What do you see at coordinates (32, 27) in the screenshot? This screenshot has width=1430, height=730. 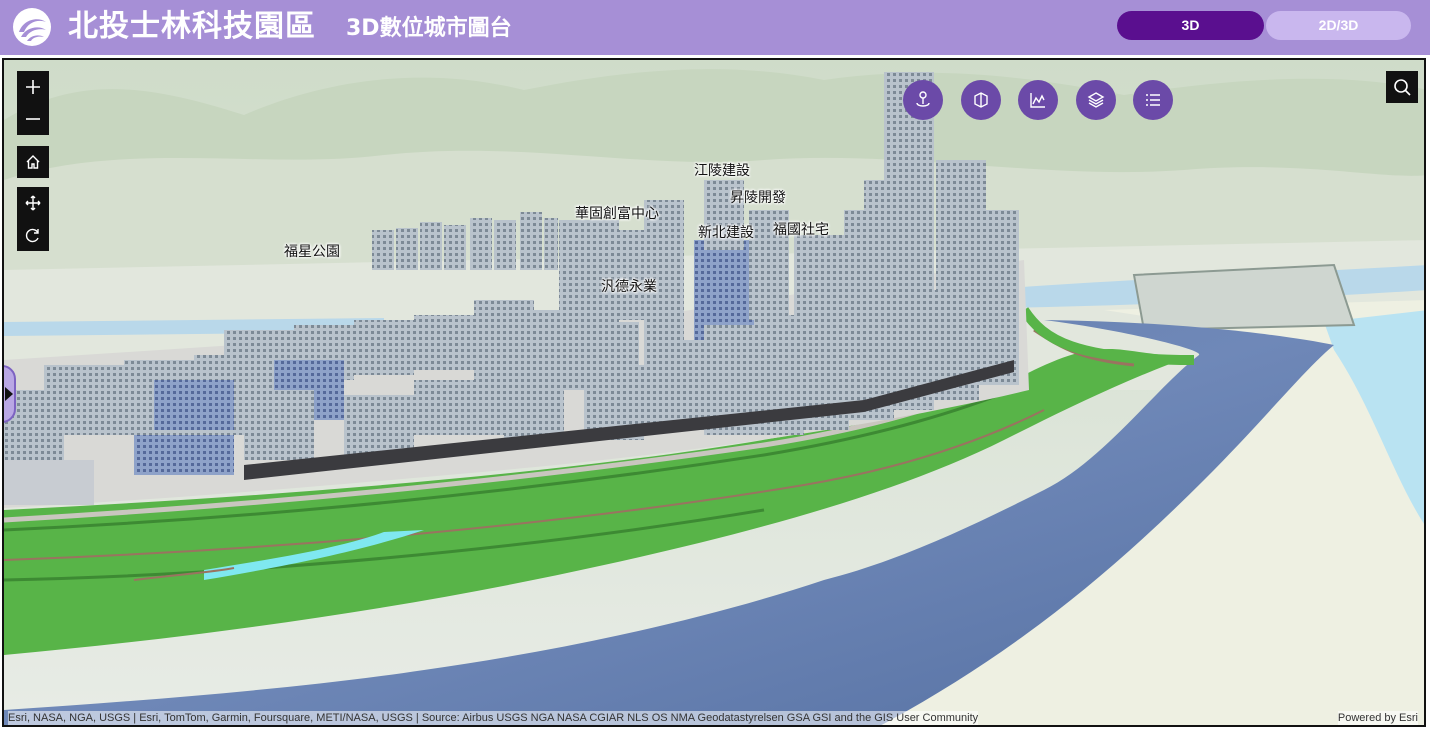 I see `logo` at bounding box center [32, 27].